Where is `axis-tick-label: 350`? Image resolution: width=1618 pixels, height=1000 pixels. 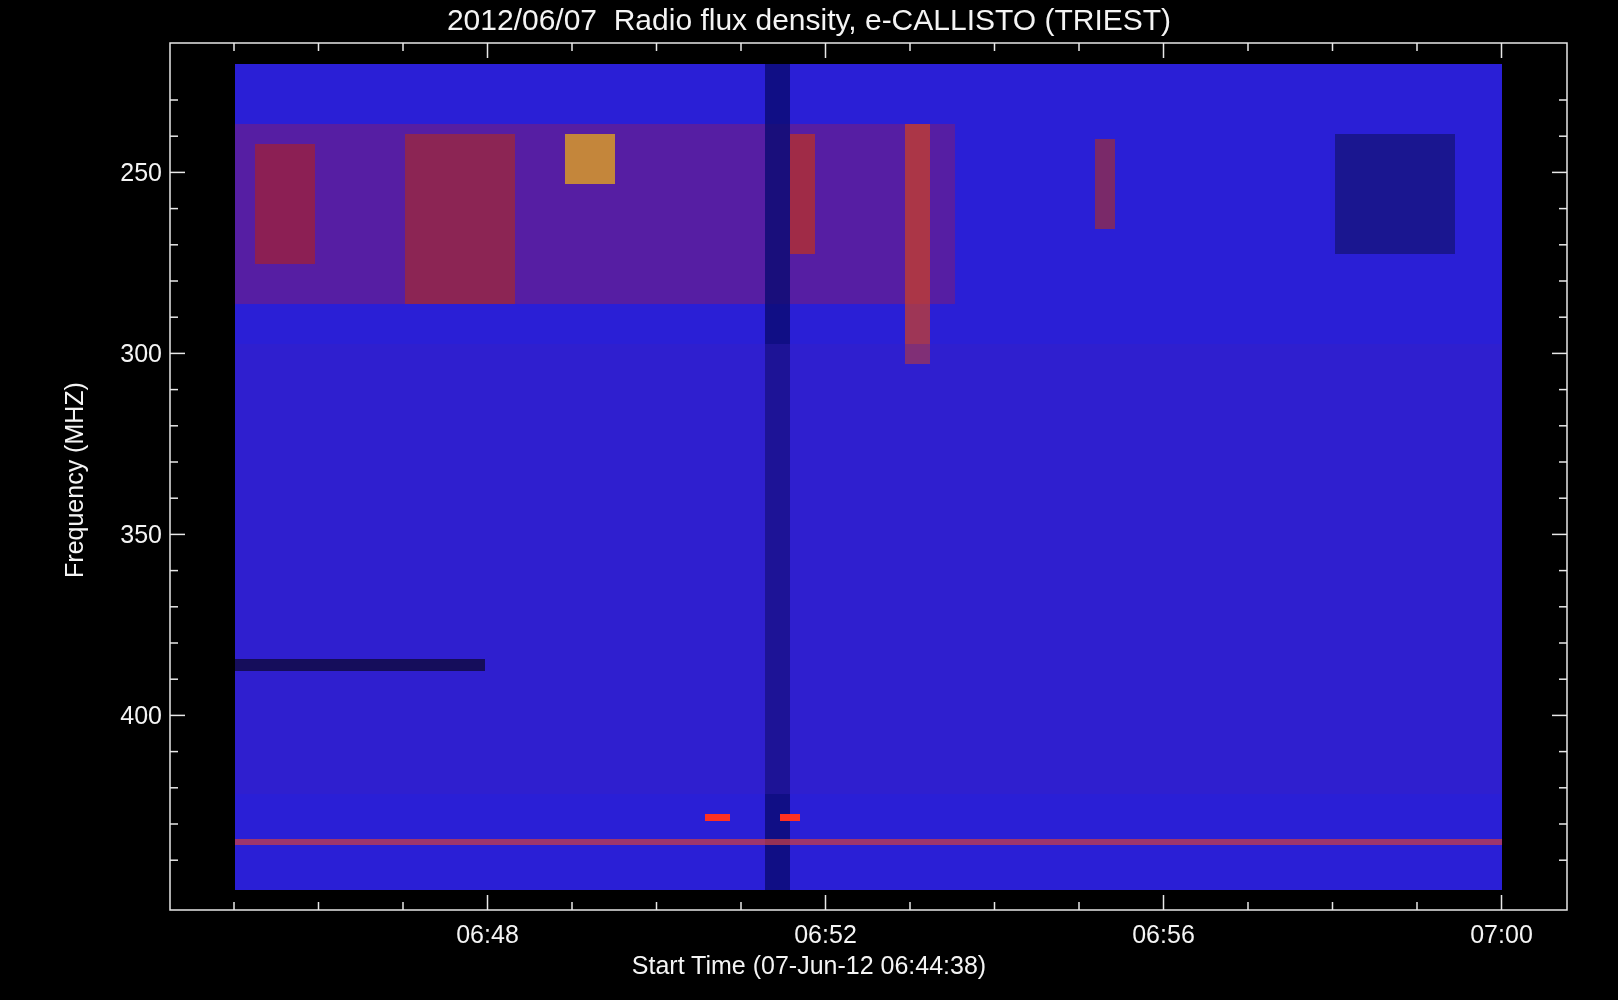
axis-tick-label: 350 is located at coordinates (141, 534).